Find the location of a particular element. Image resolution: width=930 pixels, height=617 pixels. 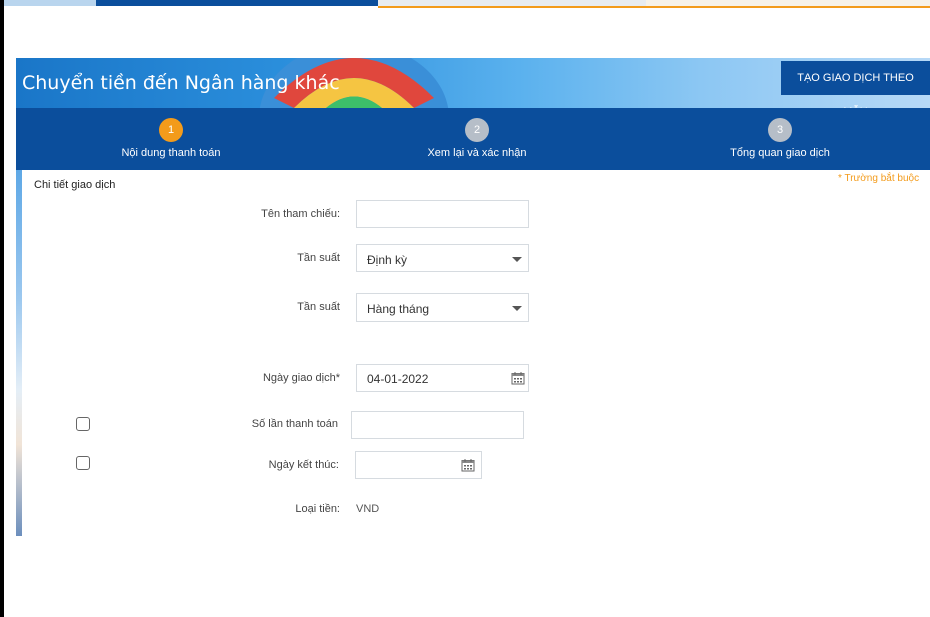

decorative-side-strip is located at coordinates (19, 353).